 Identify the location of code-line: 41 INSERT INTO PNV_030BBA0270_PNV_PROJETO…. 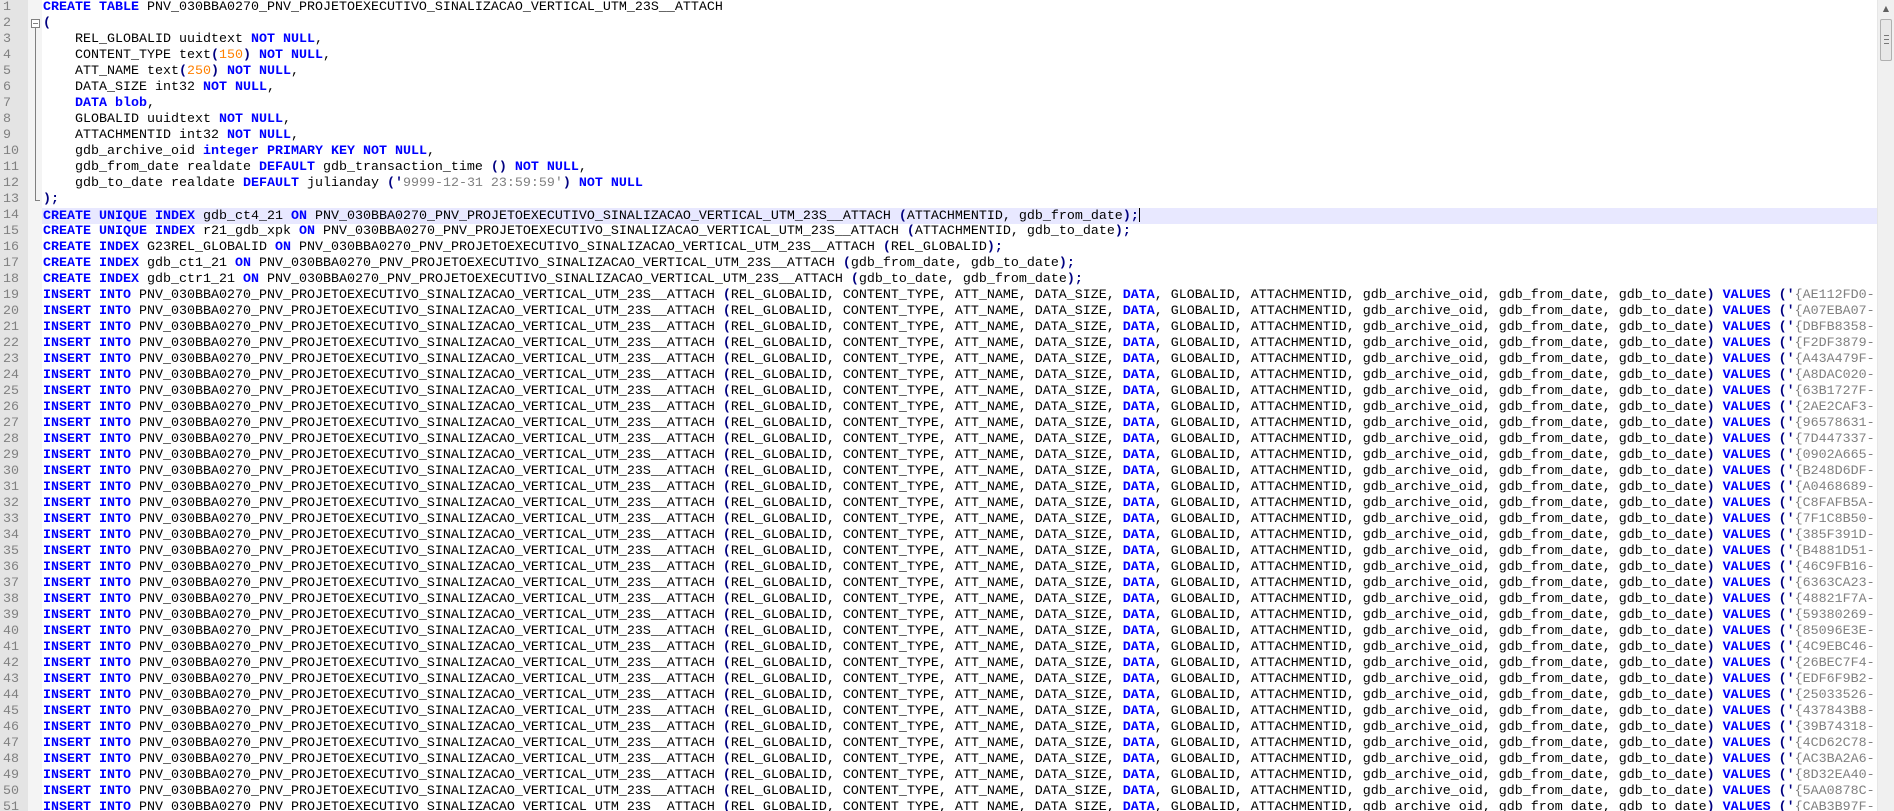
(938, 648).